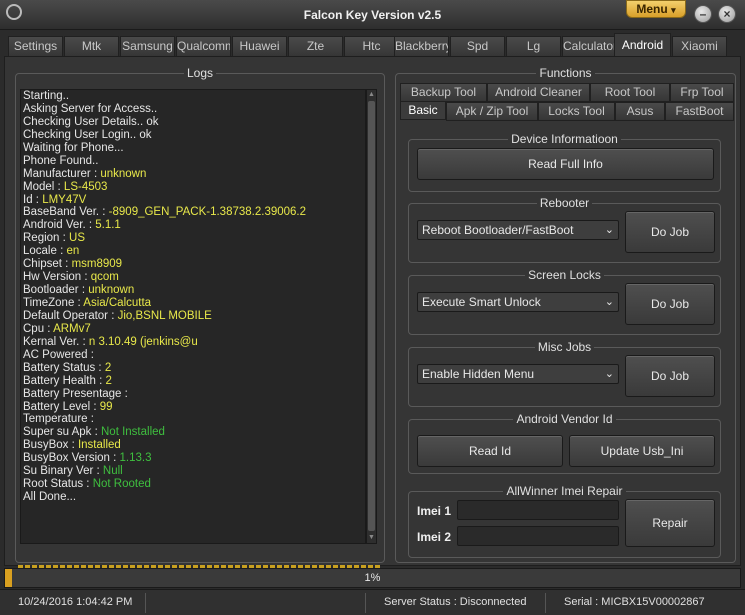 The height and width of the screenshot is (615, 745). I want to click on tab-qualcomm: Qualcomm, so click(203, 46).